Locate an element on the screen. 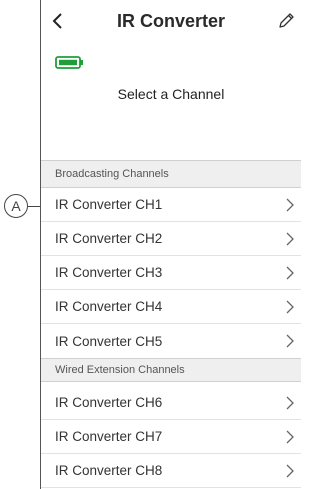 The width and height of the screenshot is (320, 489). channel-row-ch1: IR Converter CH1 is located at coordinates (171, 205).